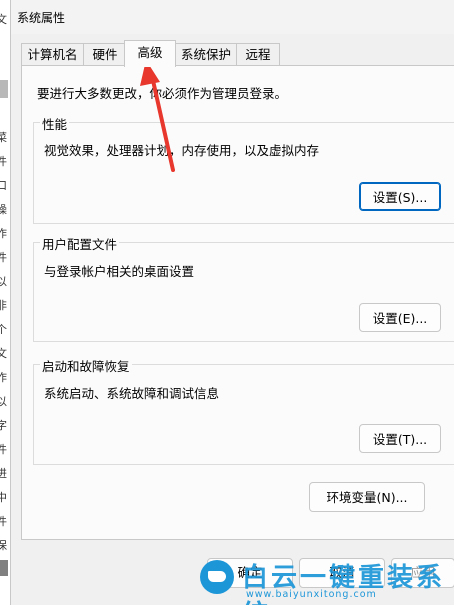 The height and width of the screenshot is (605, 454). What do you see at coordinates (55, 123) in the screenshot?
I see `performance-title: 性能` at bounding box center [55, 123].